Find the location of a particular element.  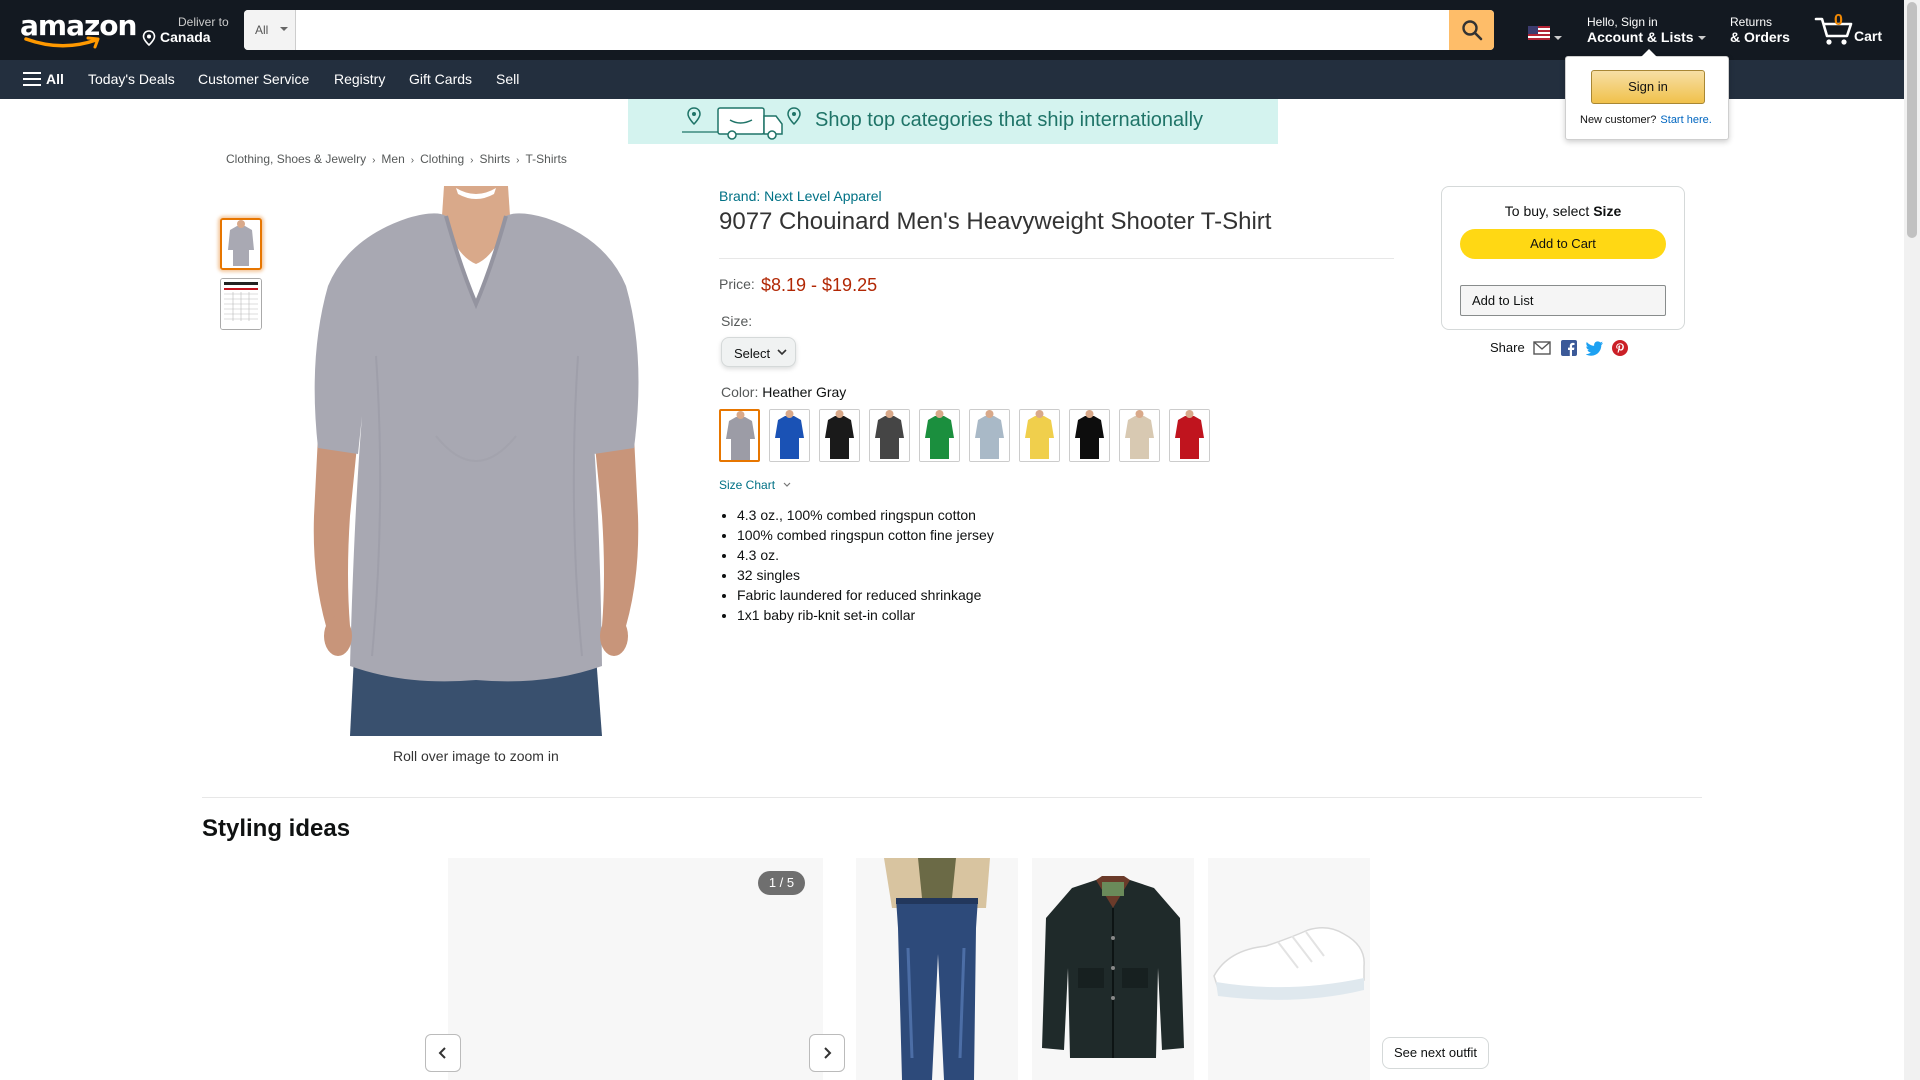

all-menu-label: All is located at coordinates (55, 79).